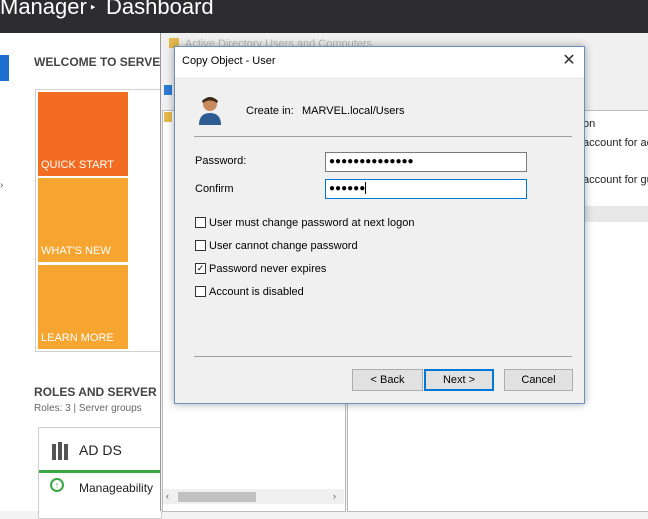 The image size is (648, 519). I want to click on create-in-value: MARVEL.local/Users, so click(353, 111).